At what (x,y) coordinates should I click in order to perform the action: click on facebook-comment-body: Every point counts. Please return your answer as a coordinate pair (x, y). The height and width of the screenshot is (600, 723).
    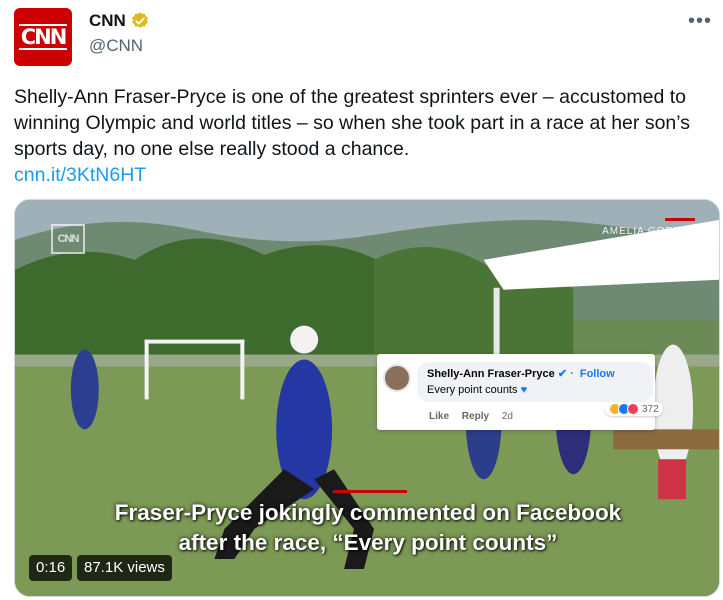
    Looking at the image, I should click on (472, 390).